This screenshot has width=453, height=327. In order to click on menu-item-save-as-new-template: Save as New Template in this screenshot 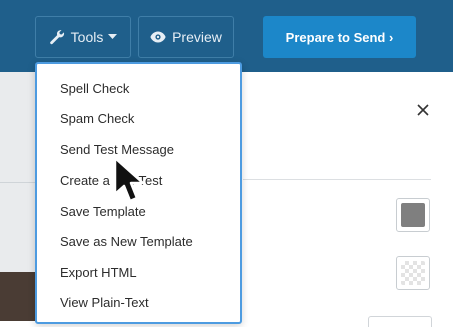, I will do `click(126, 242)`.